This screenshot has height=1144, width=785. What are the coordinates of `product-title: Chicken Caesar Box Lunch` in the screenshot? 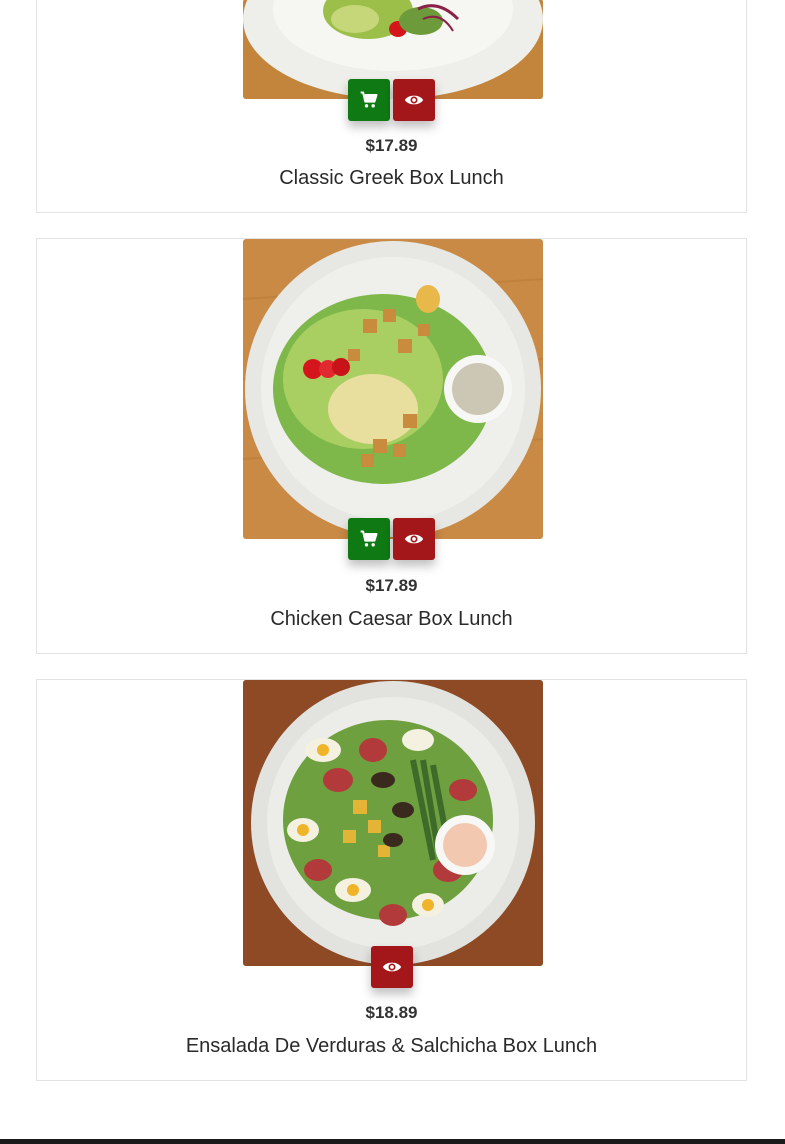 It's located at (391, 619).